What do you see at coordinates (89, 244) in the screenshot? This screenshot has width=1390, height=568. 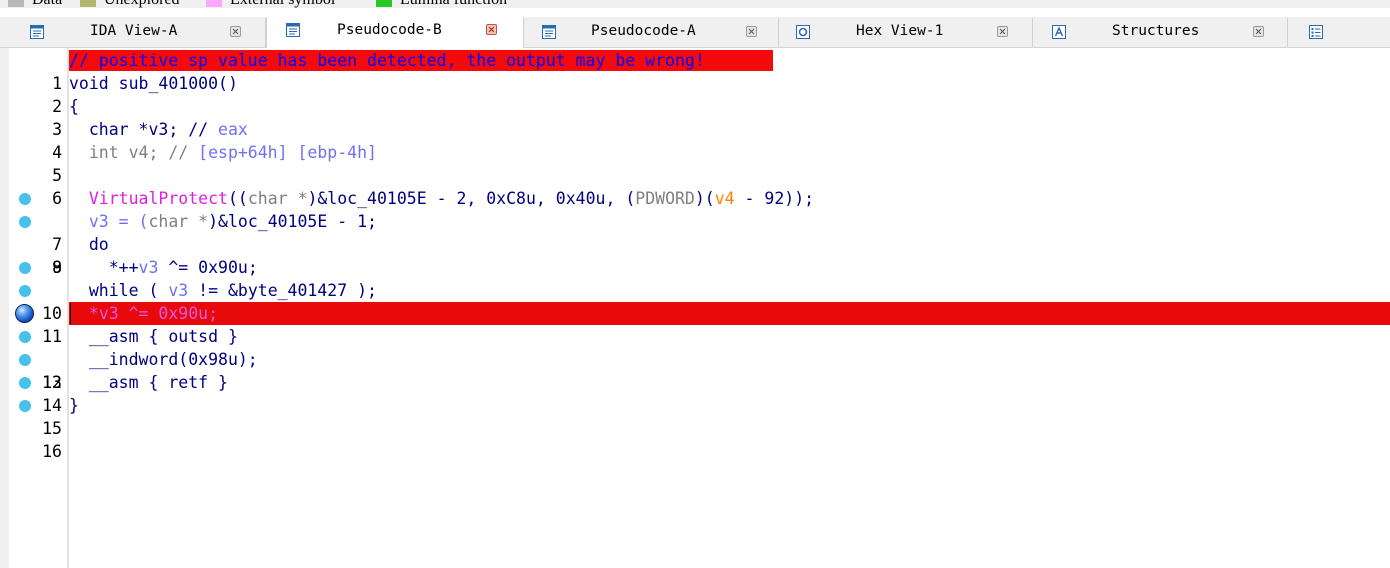 I see `code-text: do` at bounding box center [89, 244].